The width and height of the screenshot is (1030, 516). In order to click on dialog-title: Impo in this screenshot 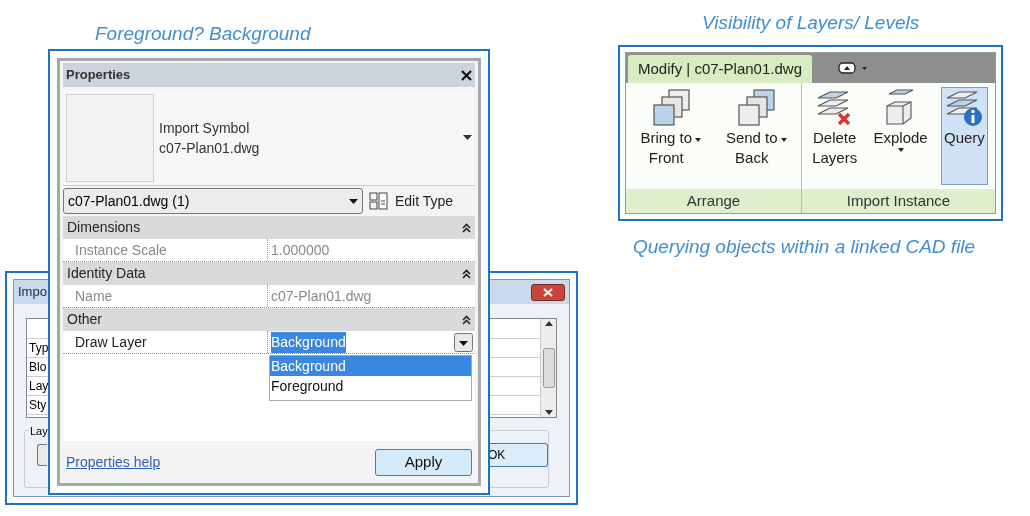, I will do `click(32, 292)`.